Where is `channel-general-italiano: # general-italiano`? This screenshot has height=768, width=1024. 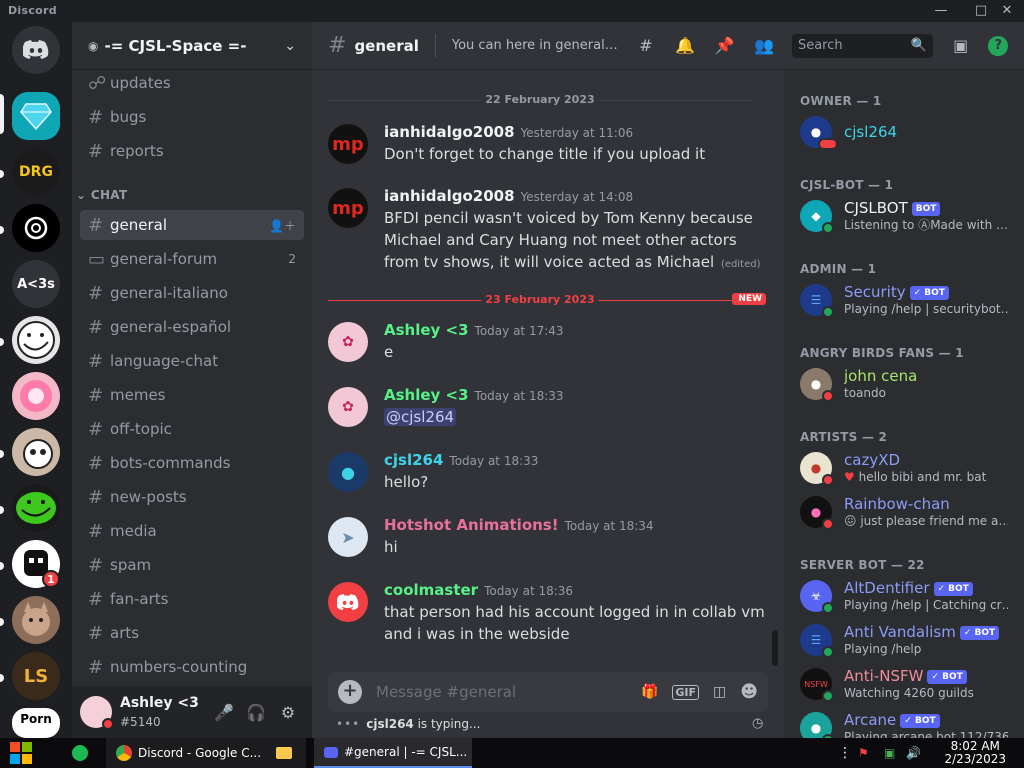 channel-general-italiano: # general-italiano is located at coordinates (192, 293).